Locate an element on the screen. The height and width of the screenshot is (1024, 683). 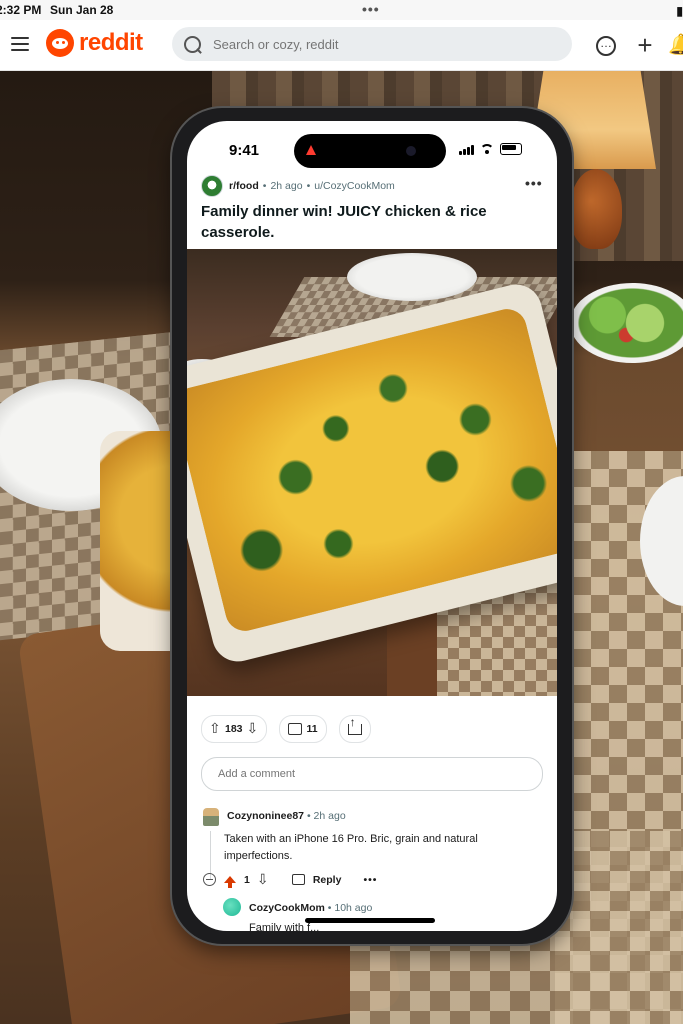
phone-clock: 9:41 is located at coordinates (244, 150).